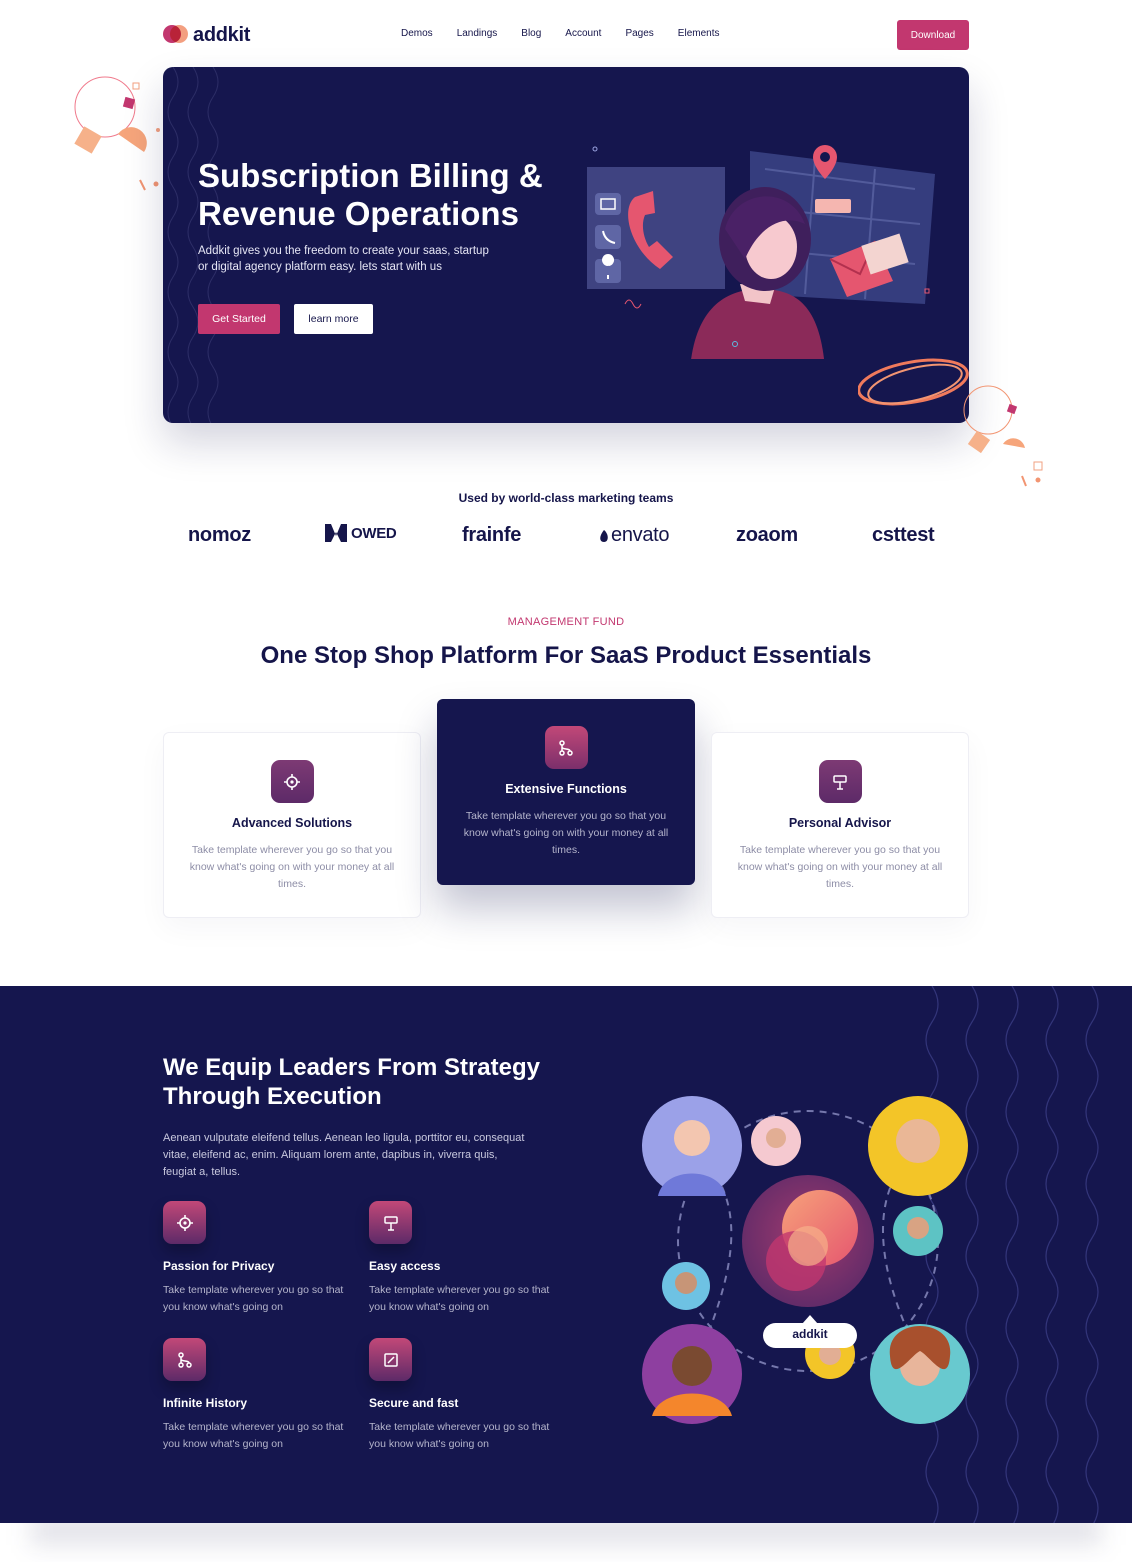  Describe the element at coordinates (390, 1359) in the screenshot. I see `note-icon` at that location.